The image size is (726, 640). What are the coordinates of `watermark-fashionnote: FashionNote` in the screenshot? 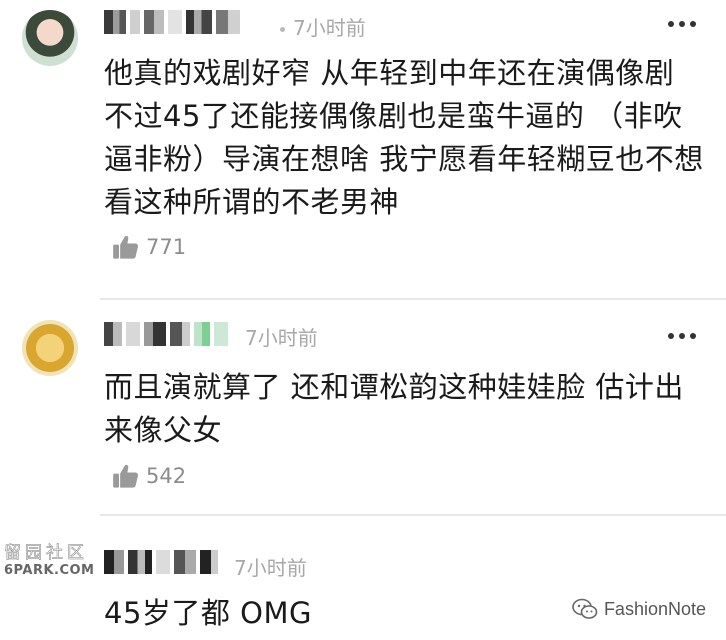 It's located at (639, 609).